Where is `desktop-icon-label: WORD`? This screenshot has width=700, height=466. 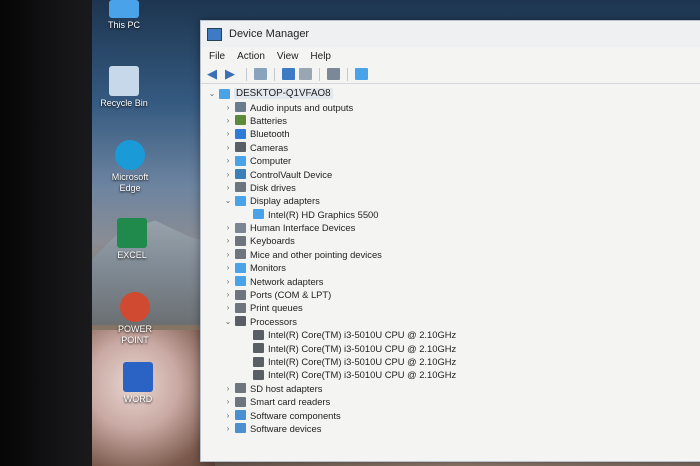
desktop-icon-label: WORD is located at coordinates (138, 399).